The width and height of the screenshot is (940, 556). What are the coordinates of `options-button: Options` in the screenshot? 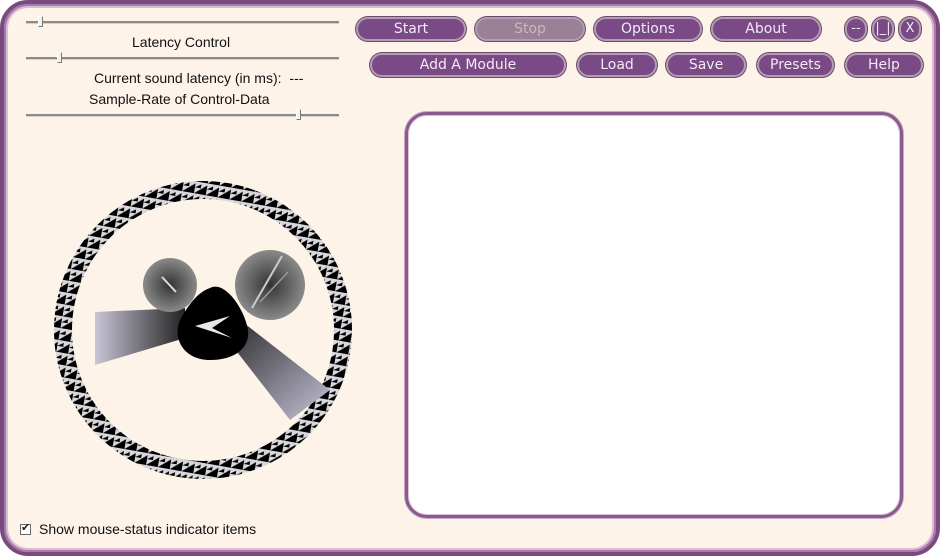 It's located at (648, 29).